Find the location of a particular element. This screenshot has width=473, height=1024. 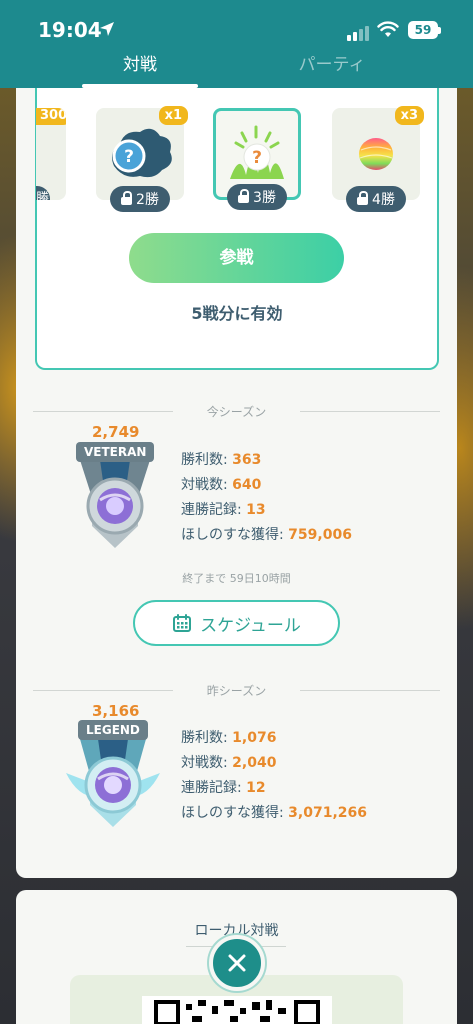

stat-stardust-earned: ほしのすな獲得: 759,006 is located at coordinates (266, 535).